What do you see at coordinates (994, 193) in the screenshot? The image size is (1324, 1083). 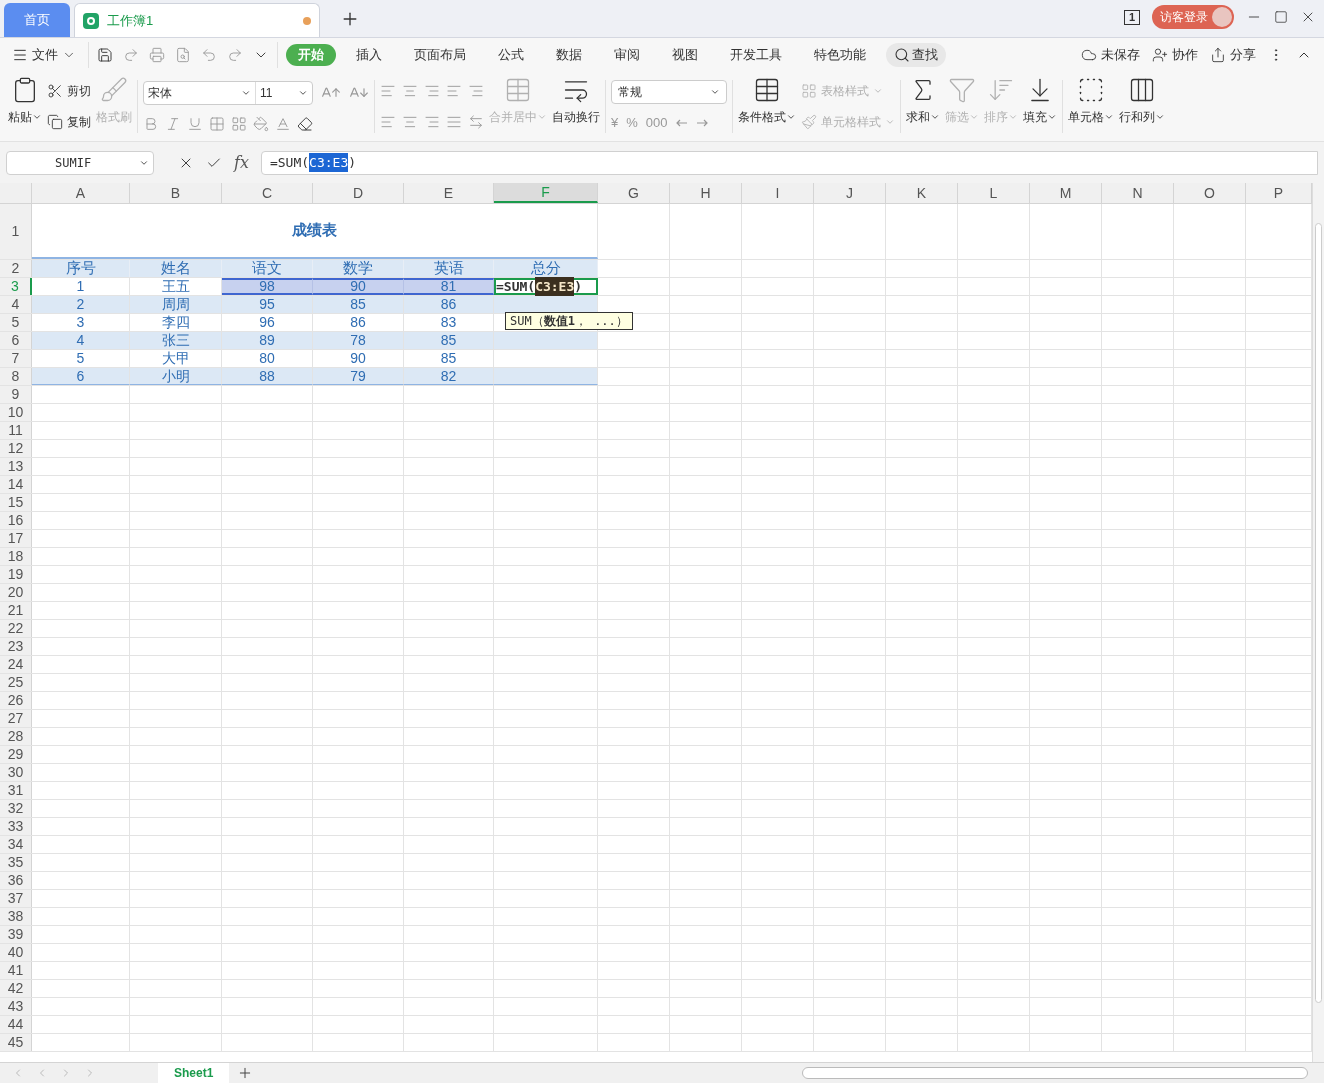 I see `column-header: L` at bounding box center [994, 193].